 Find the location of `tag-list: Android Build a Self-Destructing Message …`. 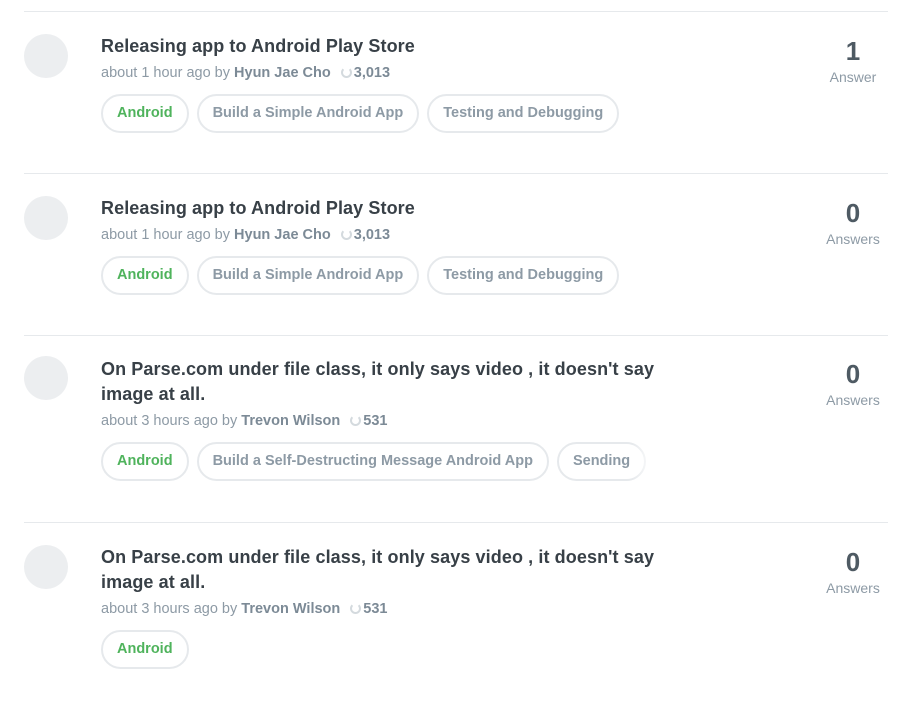

tag-list: Android Build a Self-Destructing Message … is located at coordinates (378, 461).